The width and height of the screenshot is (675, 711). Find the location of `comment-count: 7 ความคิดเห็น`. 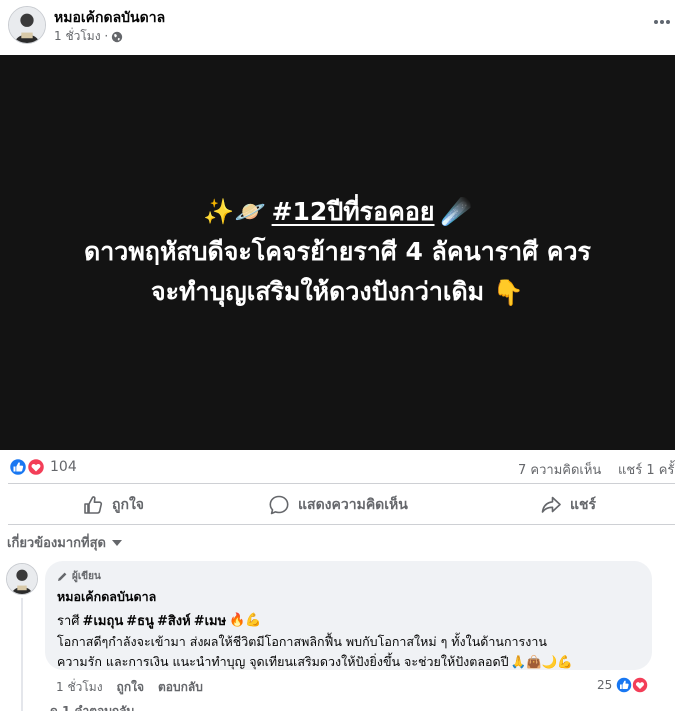

comment-count: 7 ความคิดเห็น is located at coordinates (559, 469).